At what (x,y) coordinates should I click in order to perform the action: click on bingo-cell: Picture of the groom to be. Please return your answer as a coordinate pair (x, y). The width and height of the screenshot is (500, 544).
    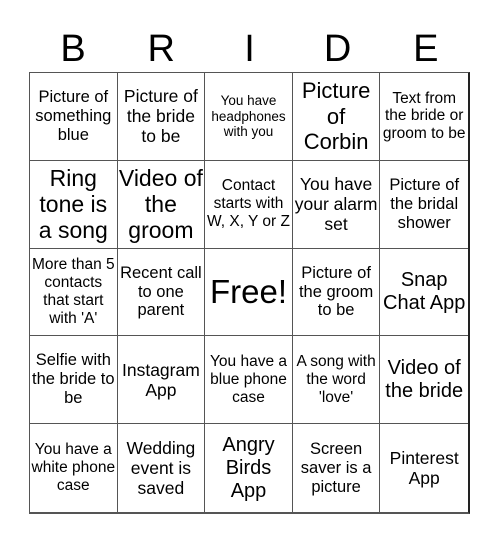
    Looking at the image, I should click on (336, 292).